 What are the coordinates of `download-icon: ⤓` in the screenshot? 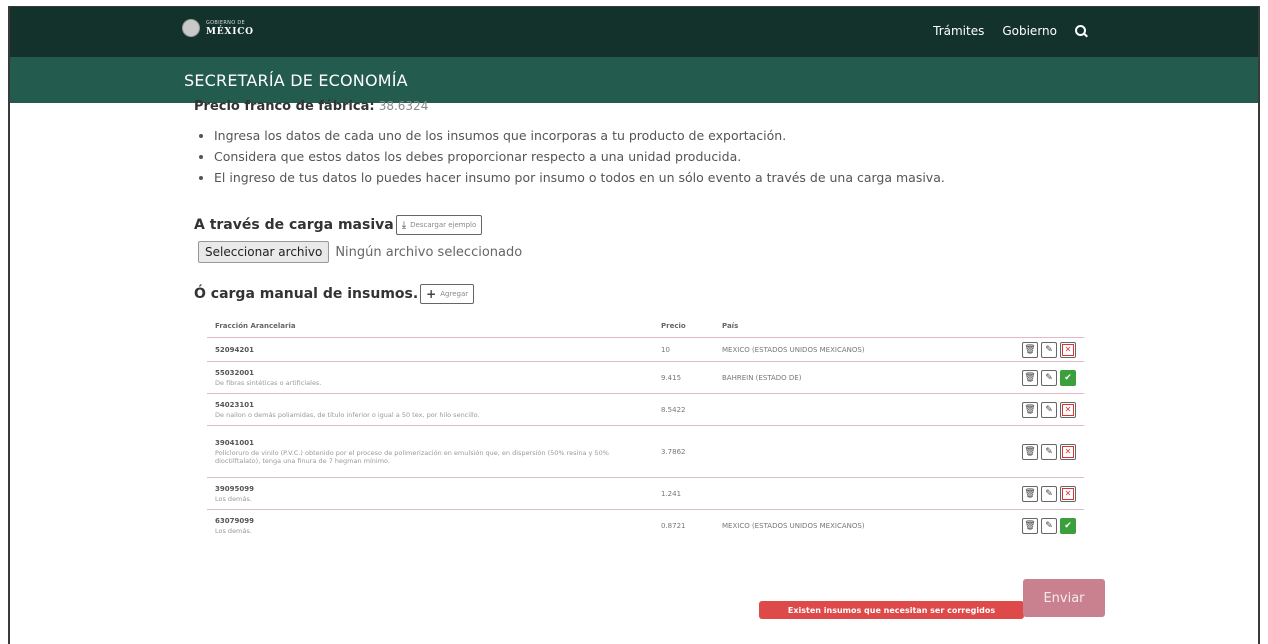 It's located at (404, 225).